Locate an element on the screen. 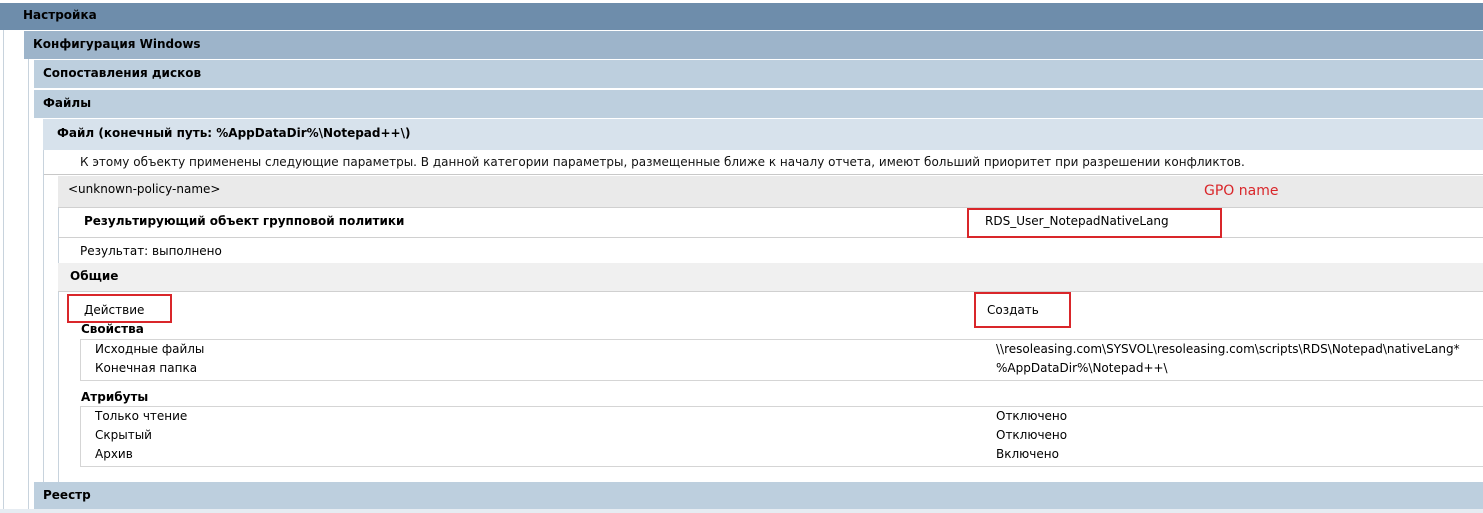 The width and height of the screenshot is (1483, 513). result-text: Результат: выполнено is located at coordinates (151, 251).